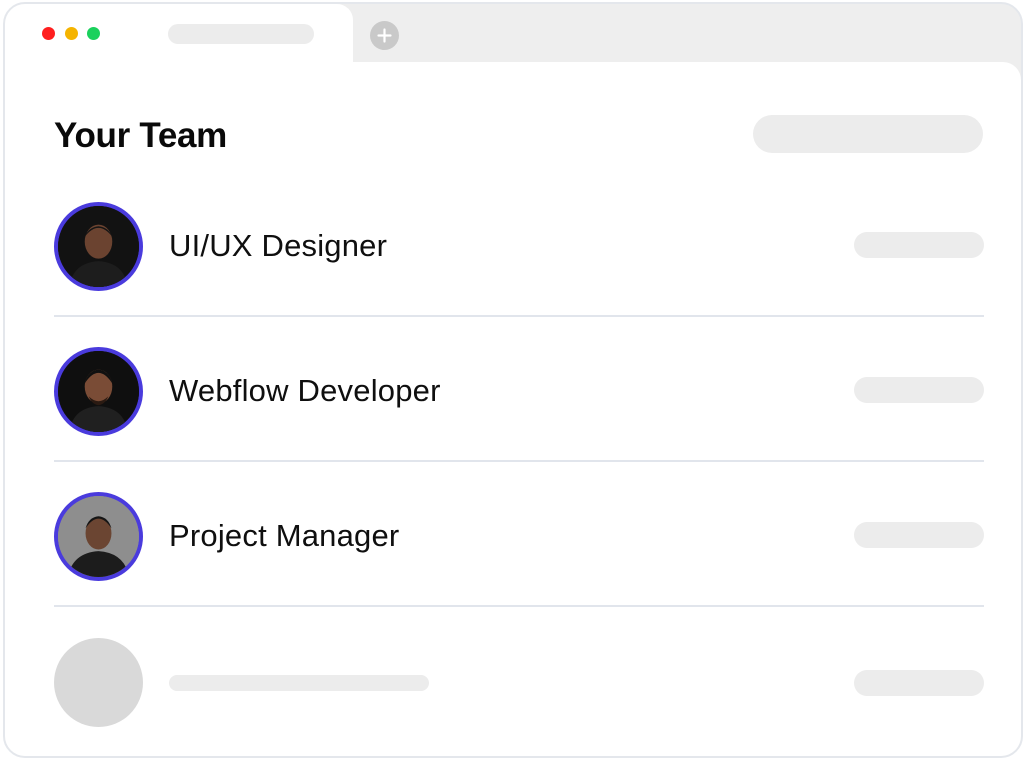  I want to click on header-action-placeholder, so click(868, 134).